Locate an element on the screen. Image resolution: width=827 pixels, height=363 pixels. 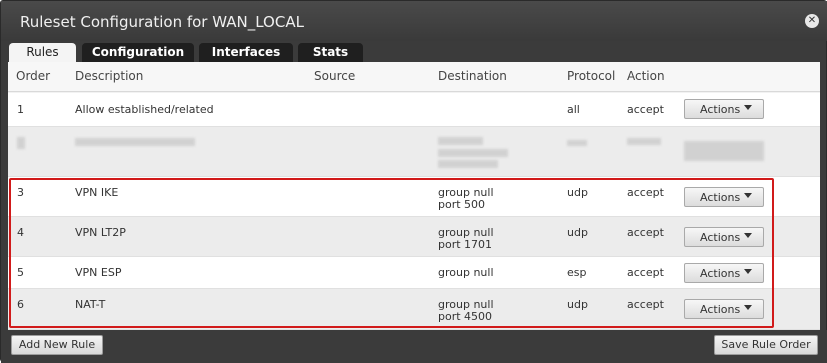
row-destination-port: port 1701 is located at coordinates (465, 244).